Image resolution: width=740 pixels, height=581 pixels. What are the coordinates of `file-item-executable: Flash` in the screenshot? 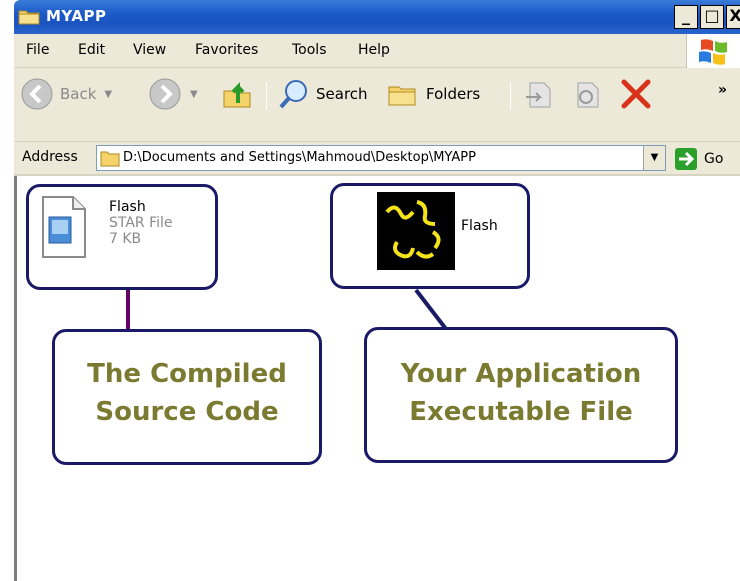 It's located at (430, 236).